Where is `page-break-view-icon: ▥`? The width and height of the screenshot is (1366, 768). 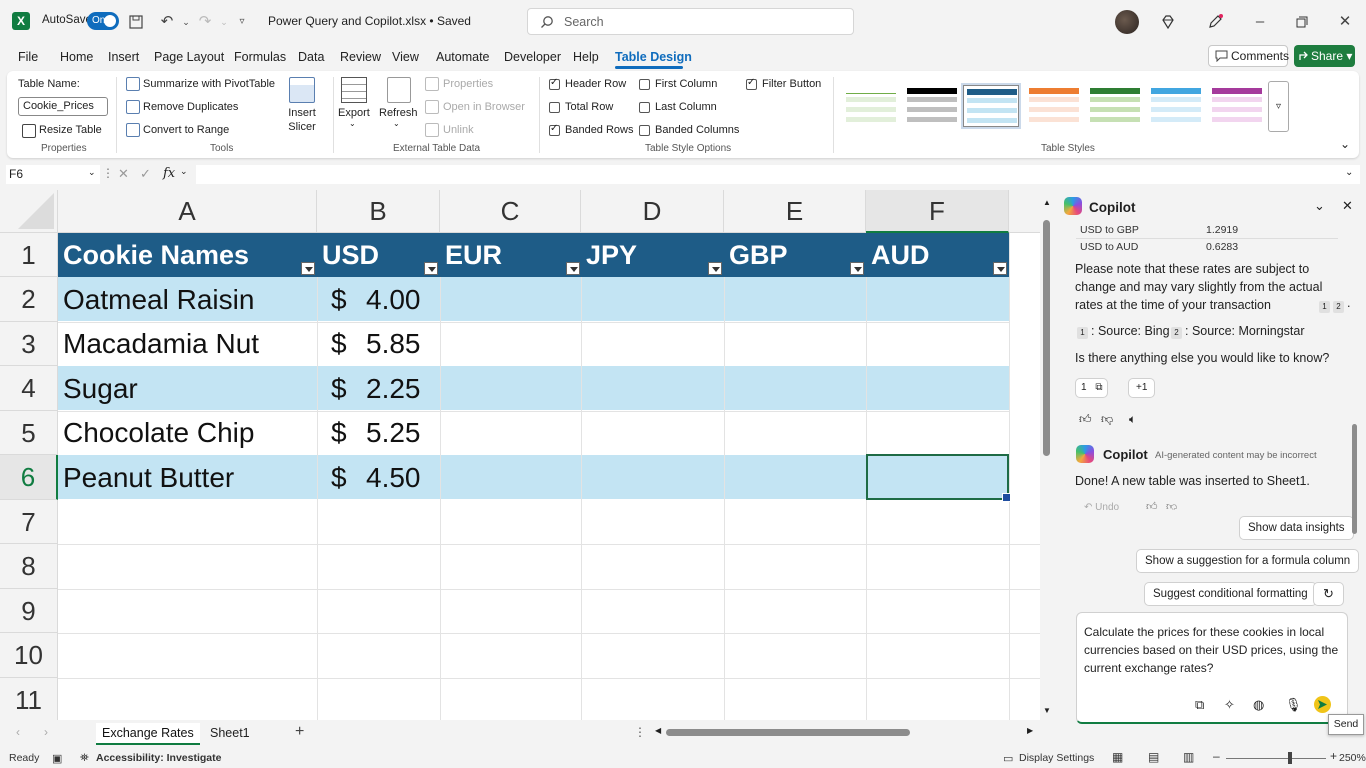 page-break-view-icon: ▥ is located at coordinates (1188, 757).